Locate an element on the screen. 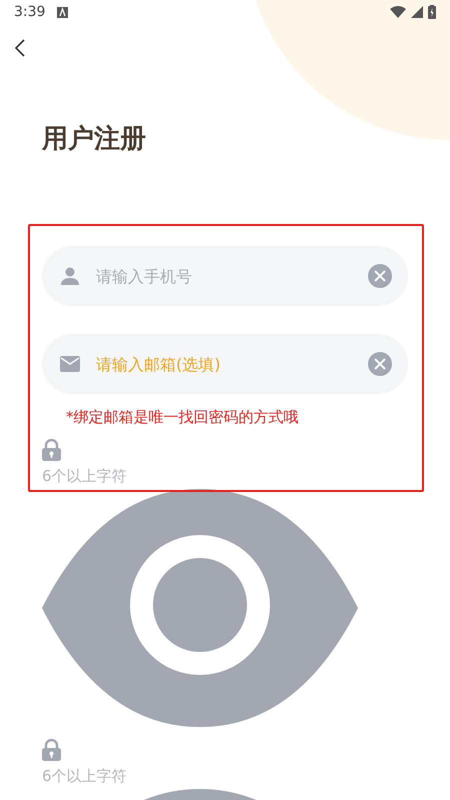  notification-icon is located at coordinates (62, 12).